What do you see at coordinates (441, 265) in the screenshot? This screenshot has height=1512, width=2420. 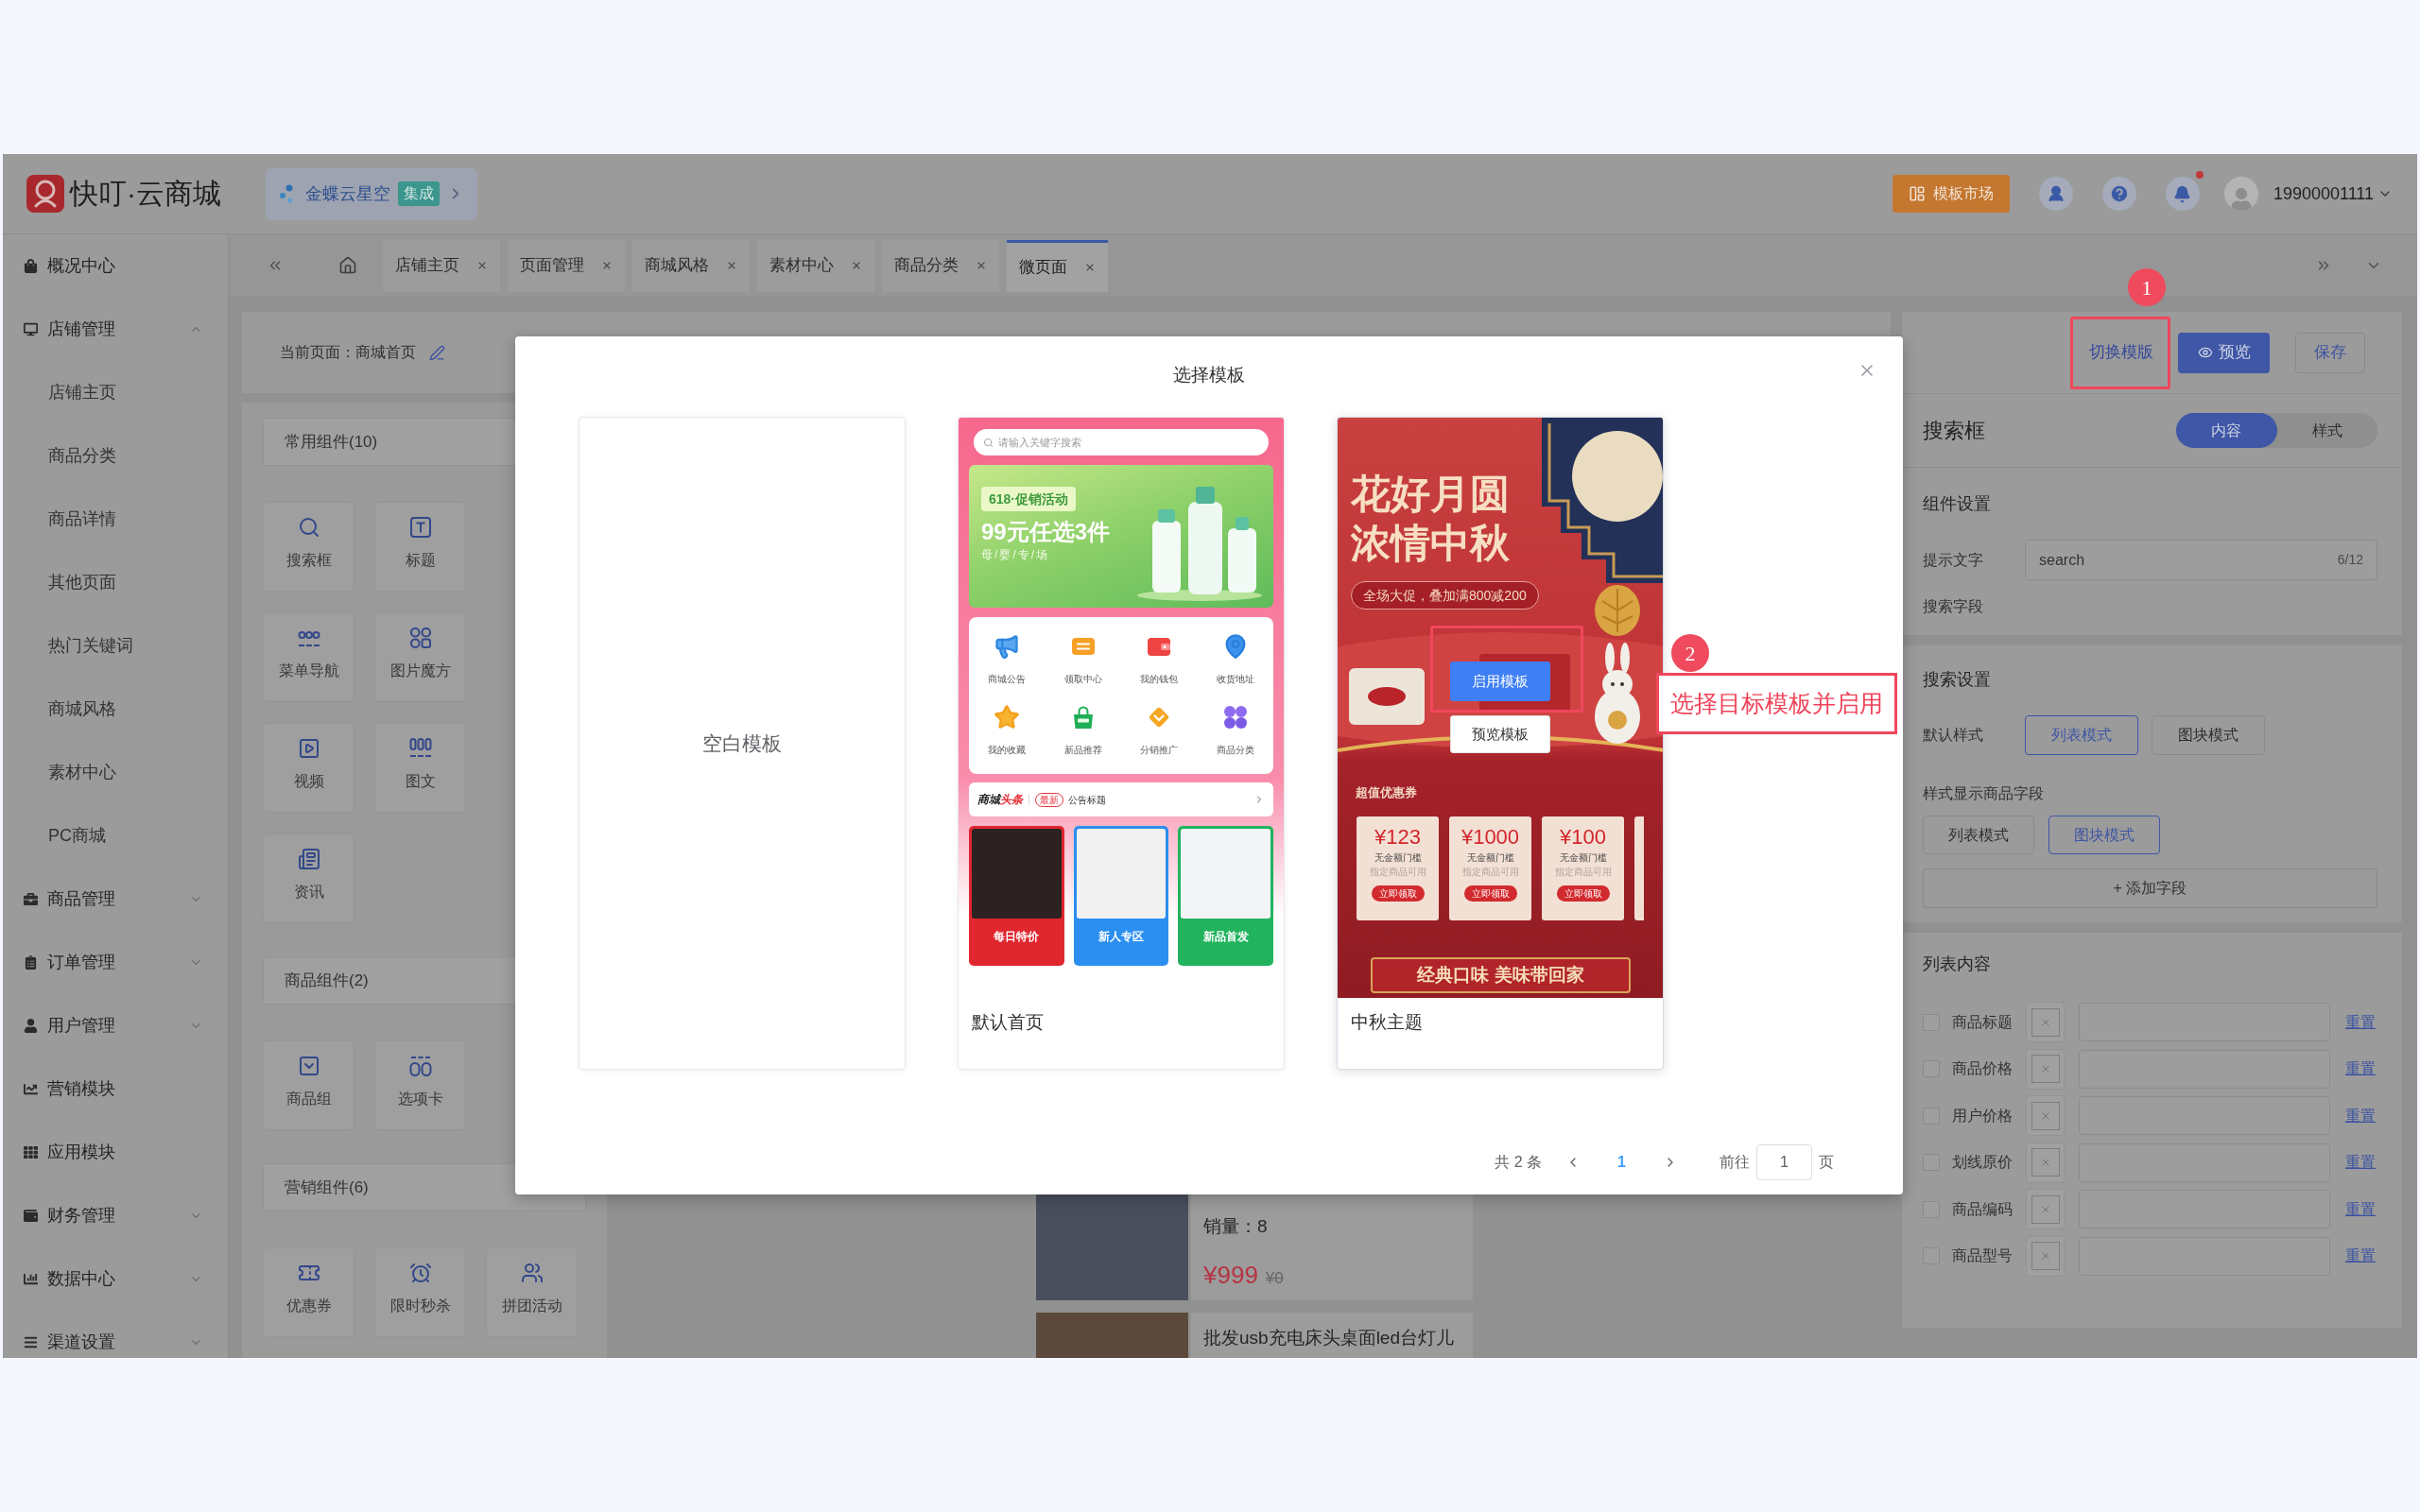 I see `page-tab: 店铺主页` at bounding box center [441, 265].